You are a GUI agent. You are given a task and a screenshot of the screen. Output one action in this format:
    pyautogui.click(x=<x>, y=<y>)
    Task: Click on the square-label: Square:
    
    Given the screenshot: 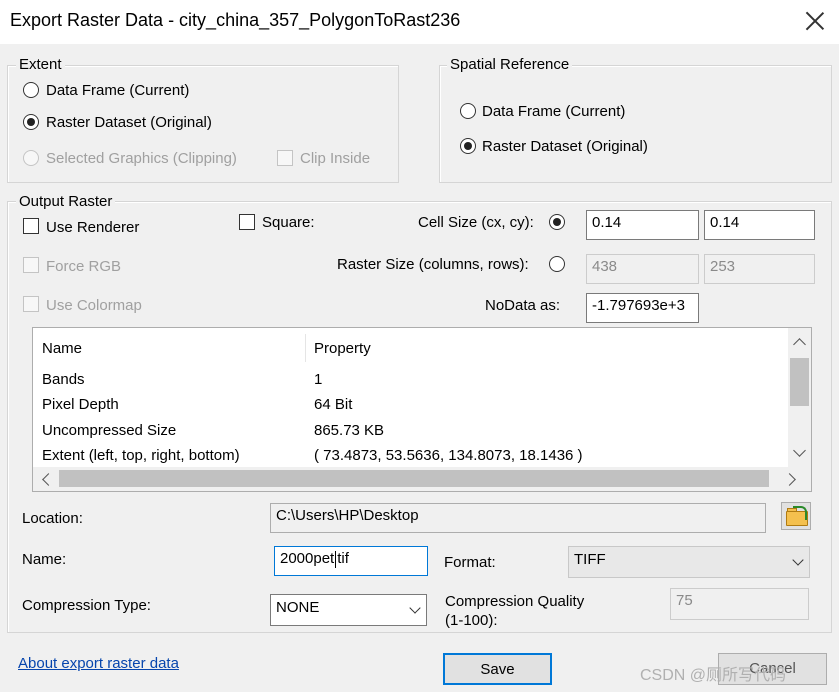 What is the action you would take?
    pyautogui.click(x=288, y=222)
    